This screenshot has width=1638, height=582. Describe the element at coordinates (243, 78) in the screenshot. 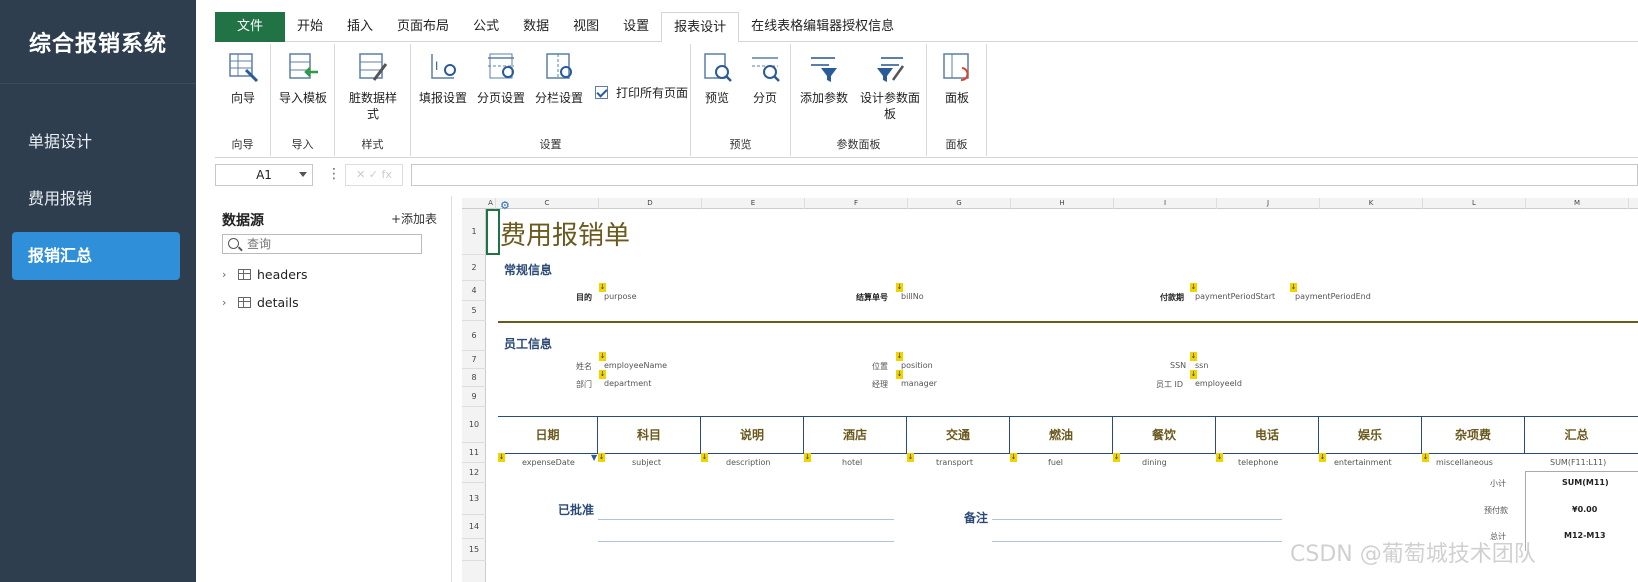

I see `wizard-button: 向导` at that location.